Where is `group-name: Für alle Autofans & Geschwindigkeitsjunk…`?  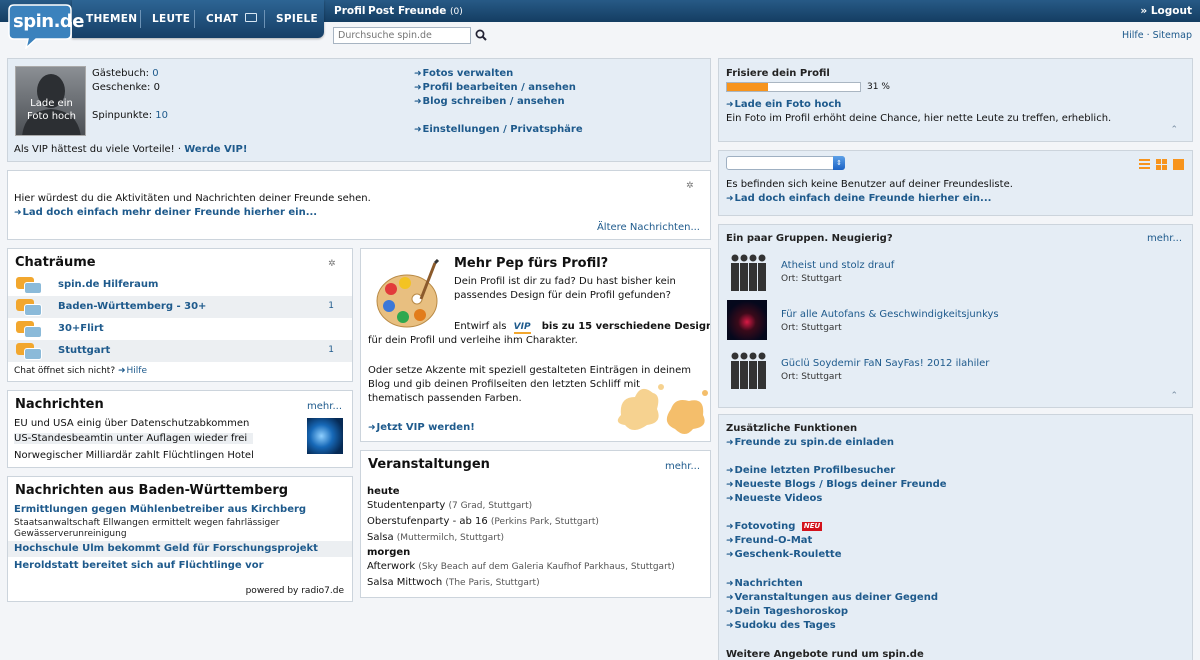 group-name: Für alle Autofans & Geschwindigkeitsjunk… is located at coordinates (890, 314).